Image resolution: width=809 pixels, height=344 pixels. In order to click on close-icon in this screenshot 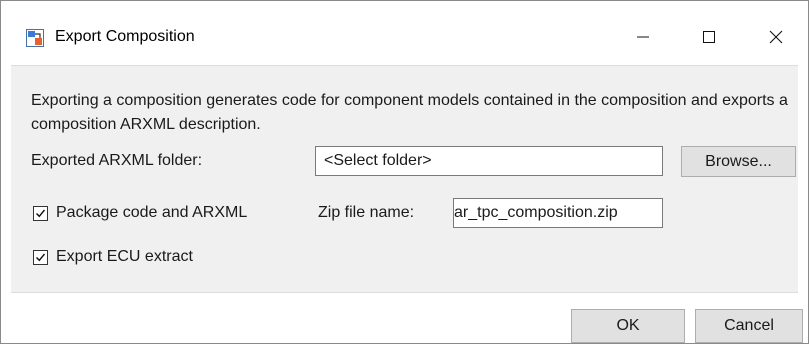, I will do `click(776, 37)`.